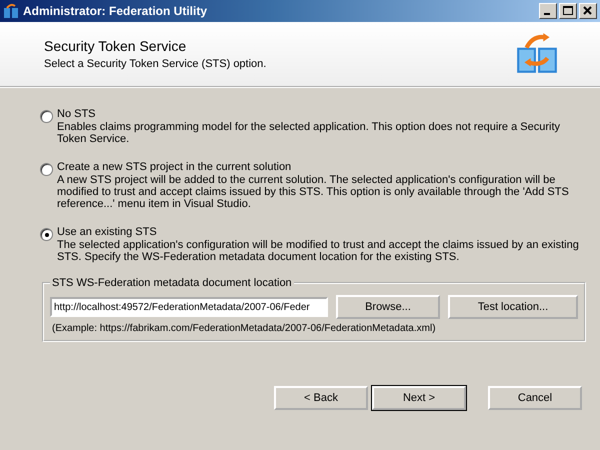  What do you see at coordinates (548, 11) in the screenshot?
I see `minimize-button` at bounding box center [548, 11].